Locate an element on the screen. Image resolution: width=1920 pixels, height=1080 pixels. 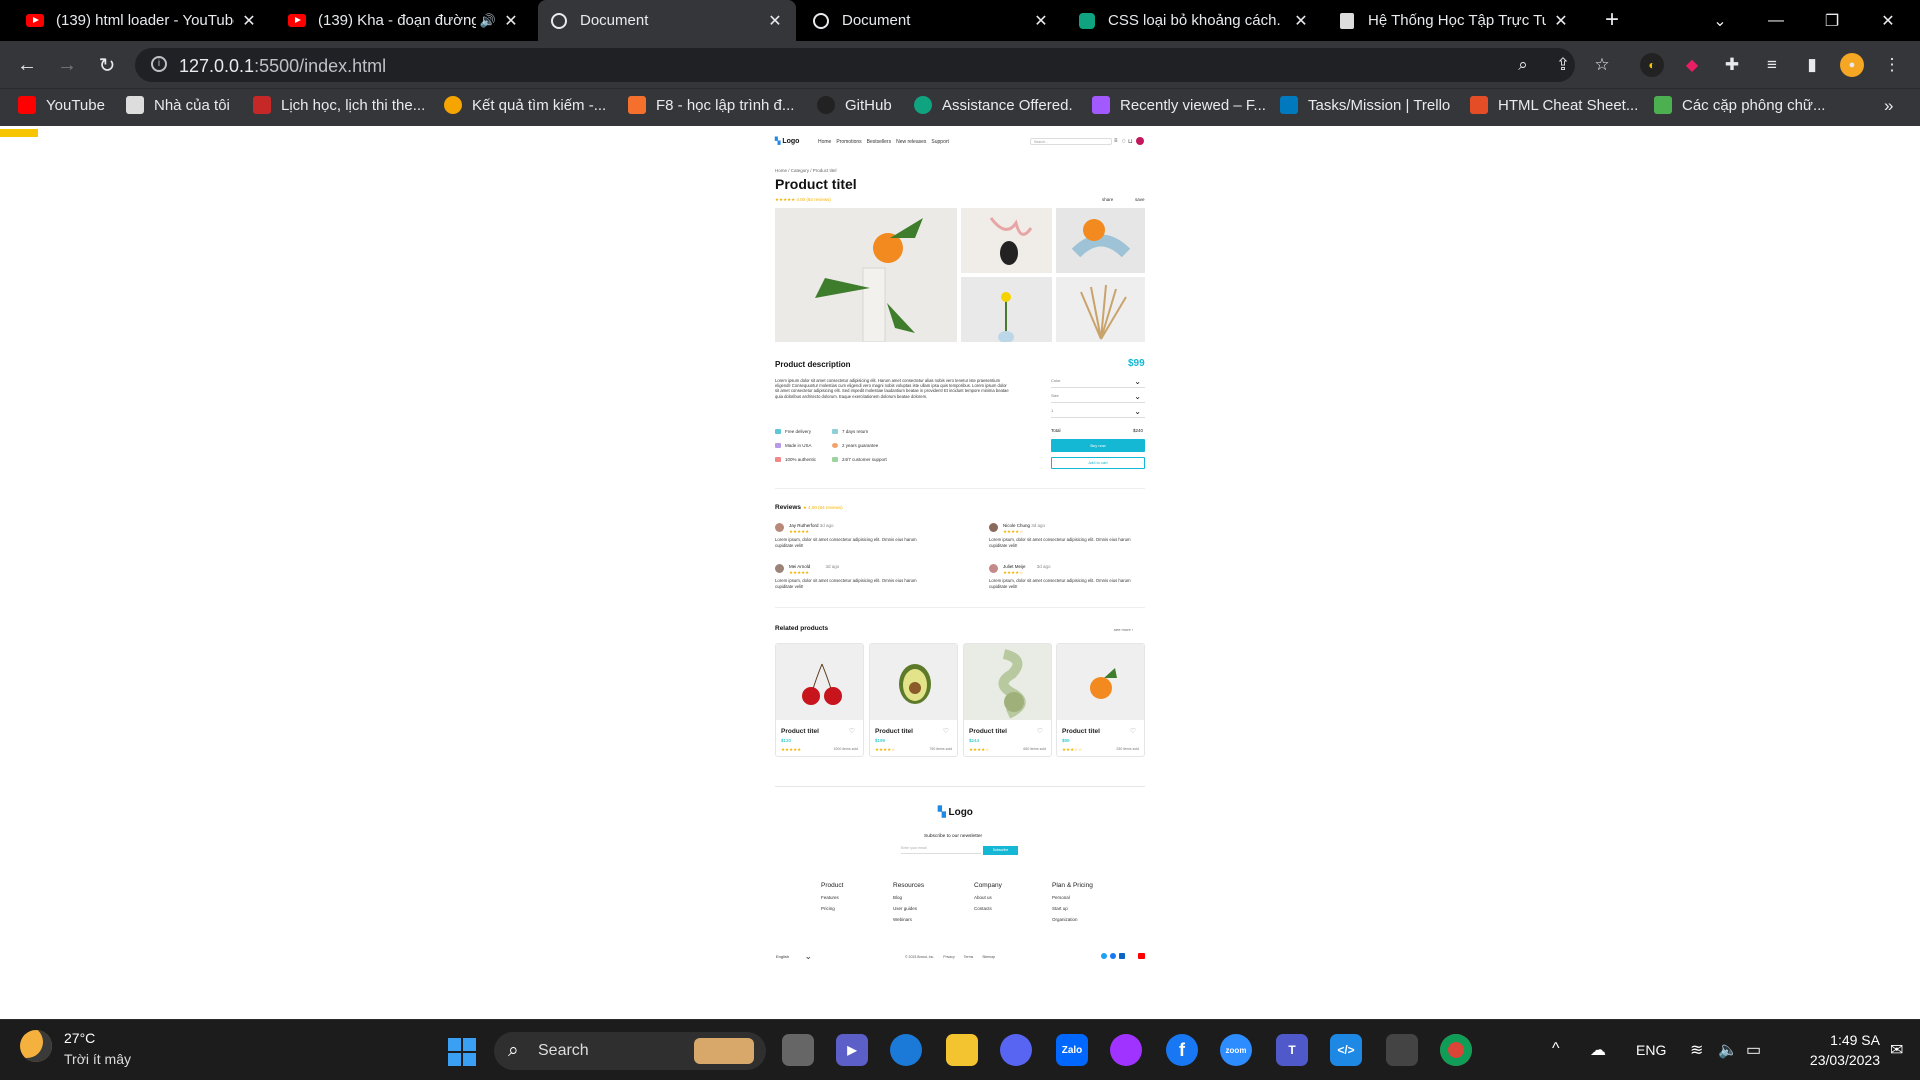
forward-icon: → is located at coordinates (67, 65).